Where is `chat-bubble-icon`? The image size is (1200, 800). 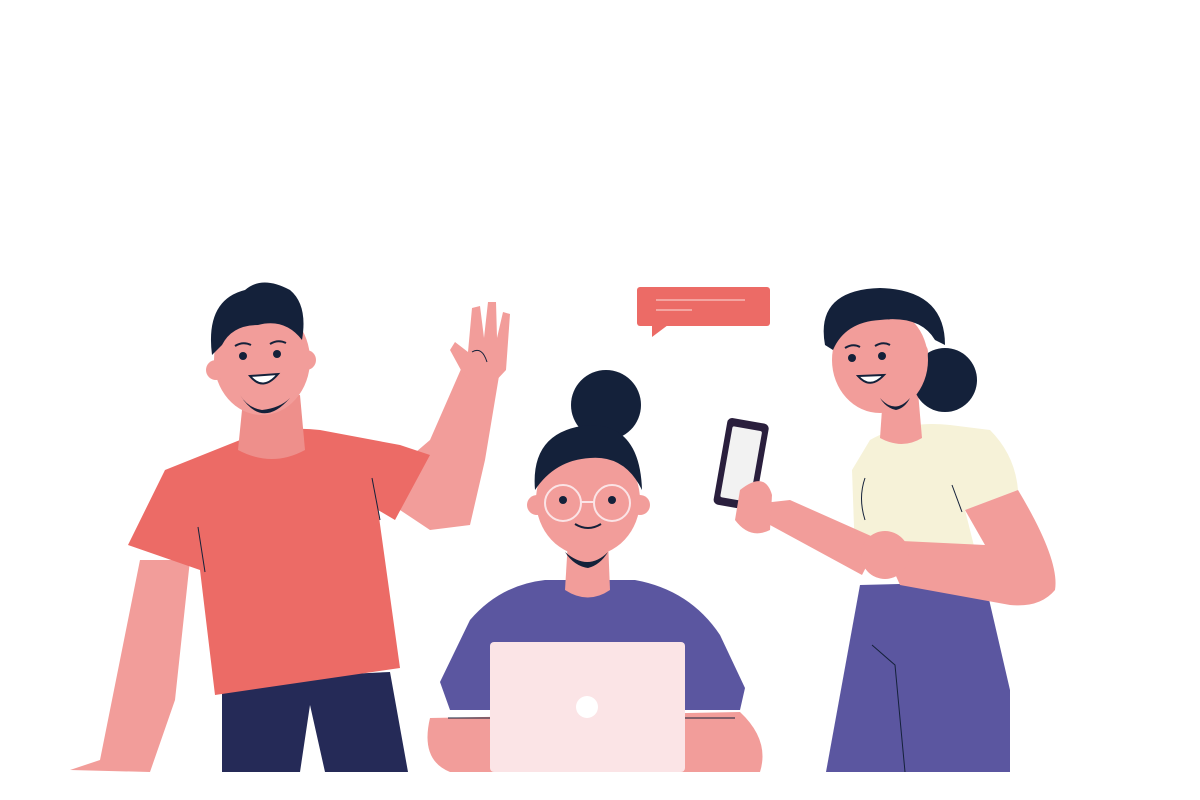 chat-bubble-icon is located at coordinates (703, 312).